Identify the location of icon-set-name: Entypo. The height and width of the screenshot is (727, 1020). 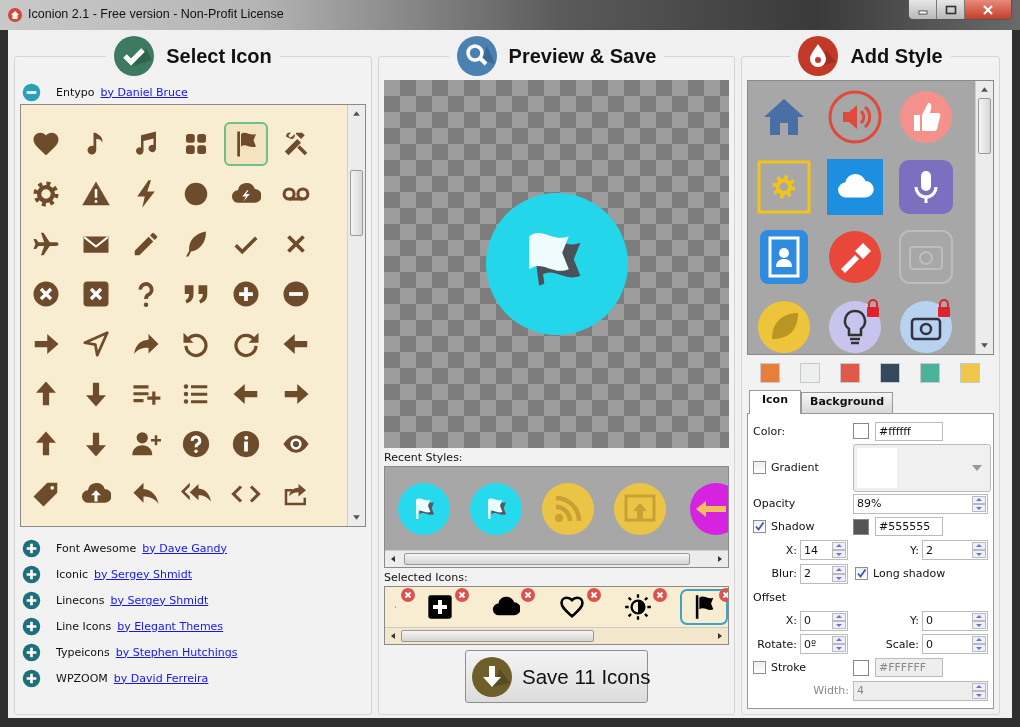
(75, 92).